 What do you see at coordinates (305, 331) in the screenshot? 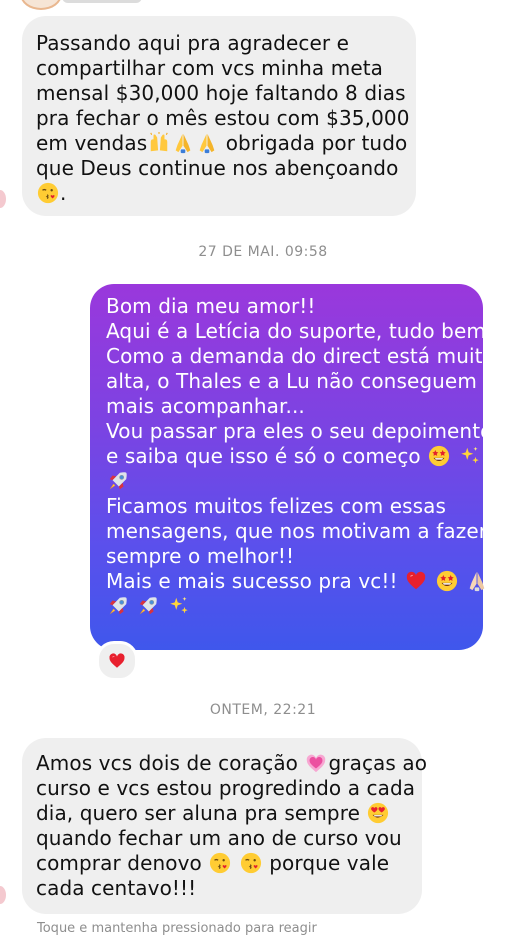
I see `message-line: Aqui é a Letícia do suporte, tudo bem?!` at bounding box center [305, 331].